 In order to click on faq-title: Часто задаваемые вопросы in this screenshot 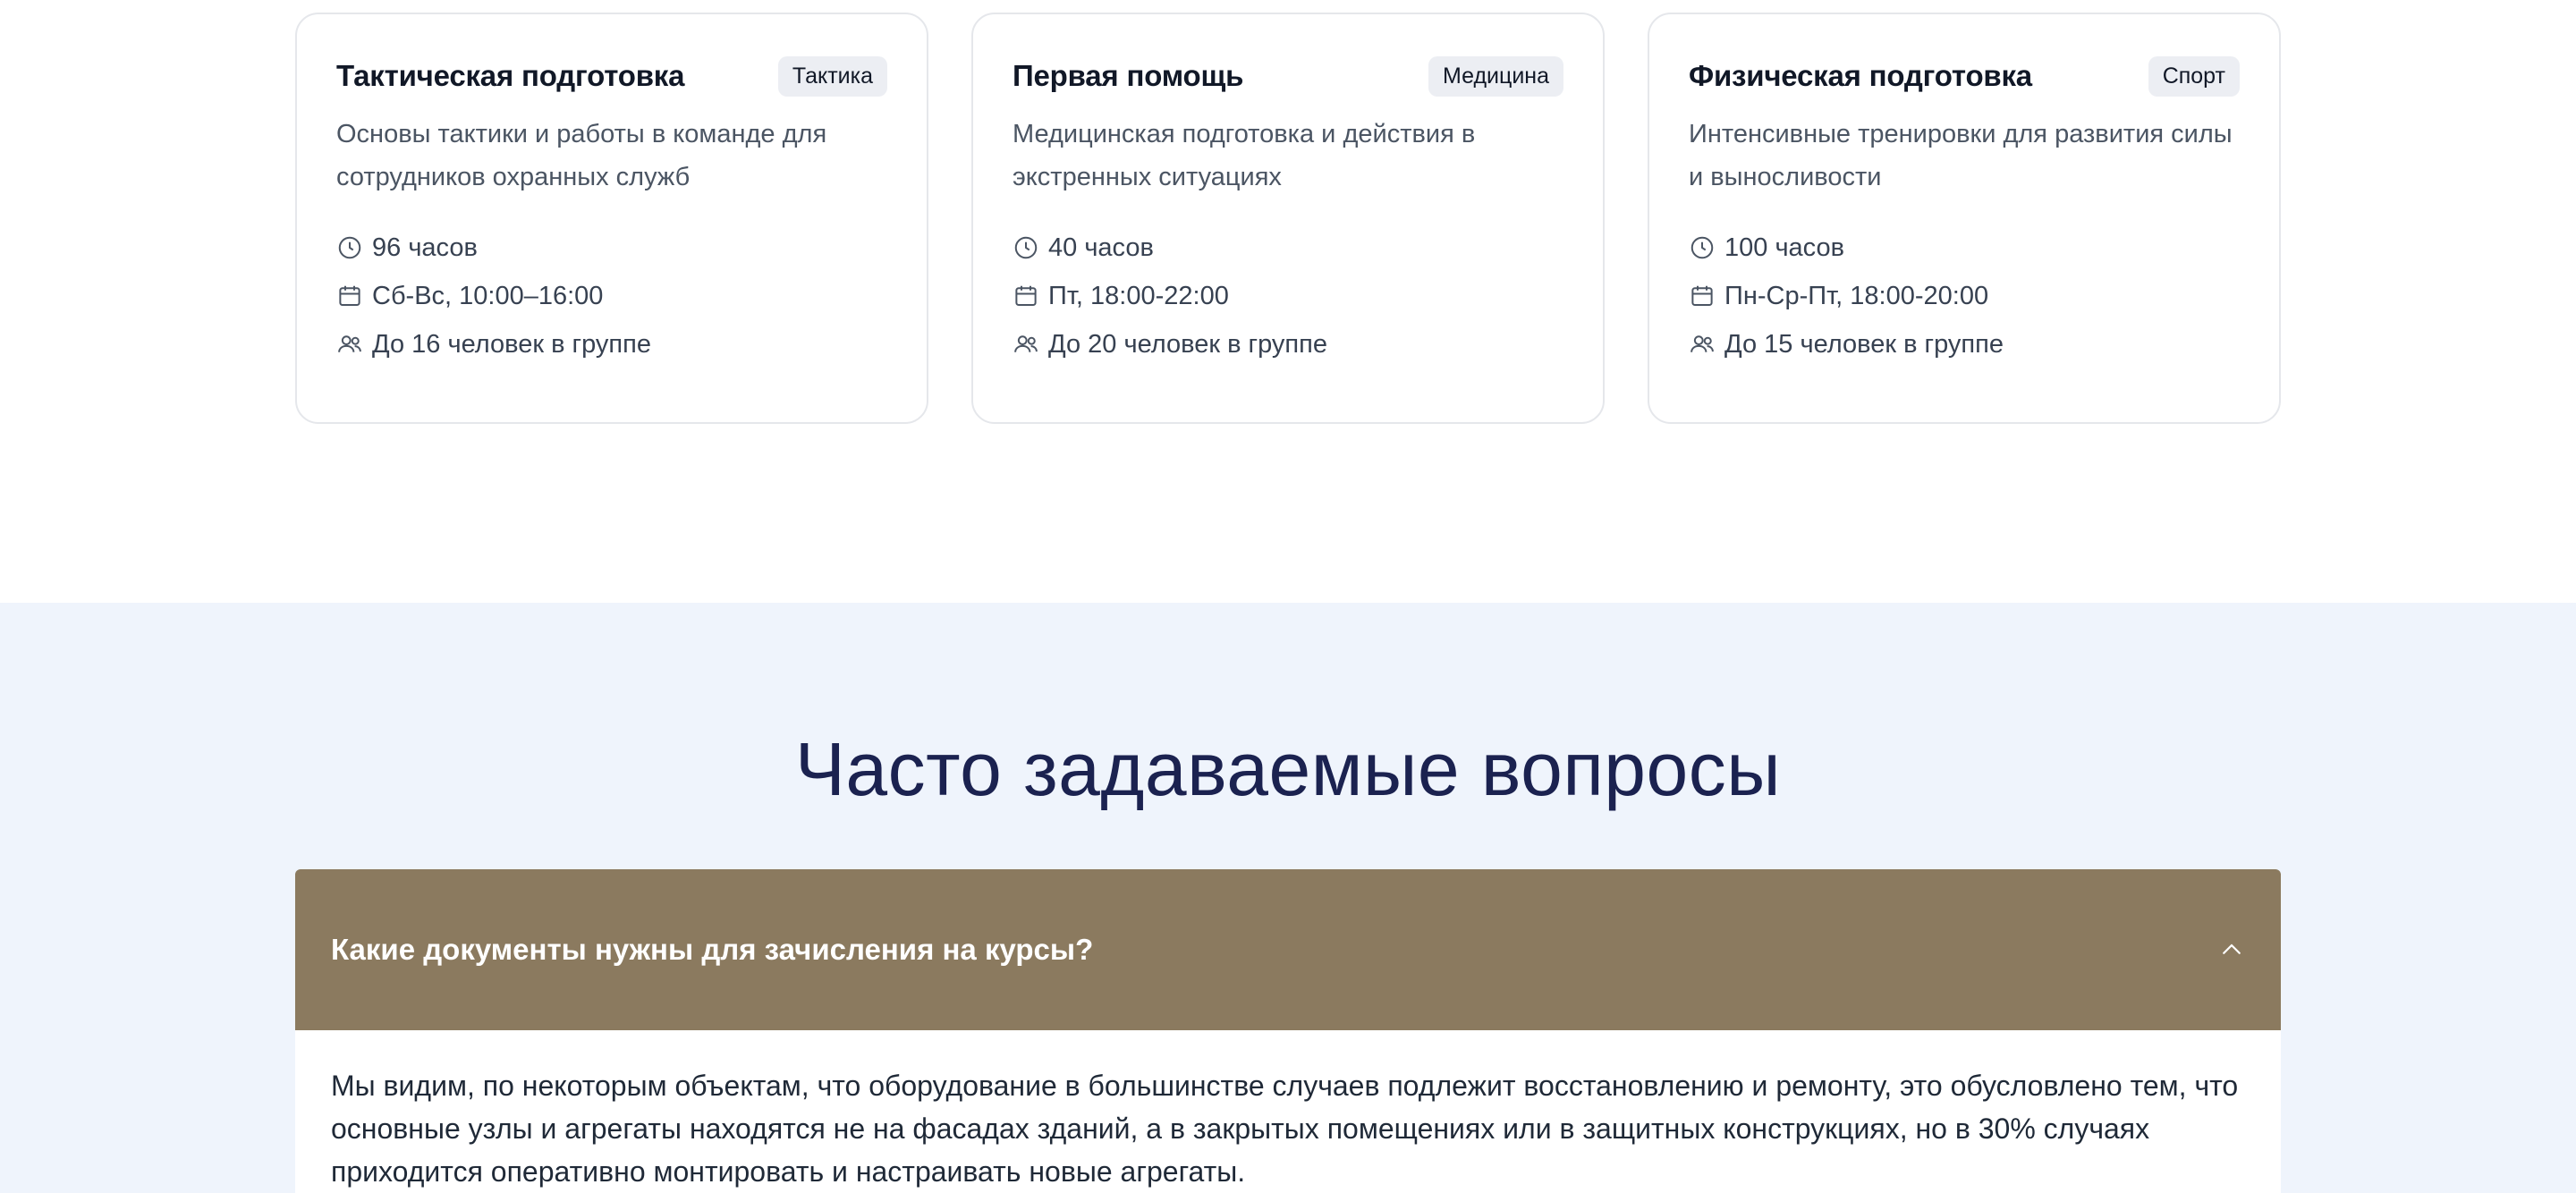, I will do `click(1288, 769)`.